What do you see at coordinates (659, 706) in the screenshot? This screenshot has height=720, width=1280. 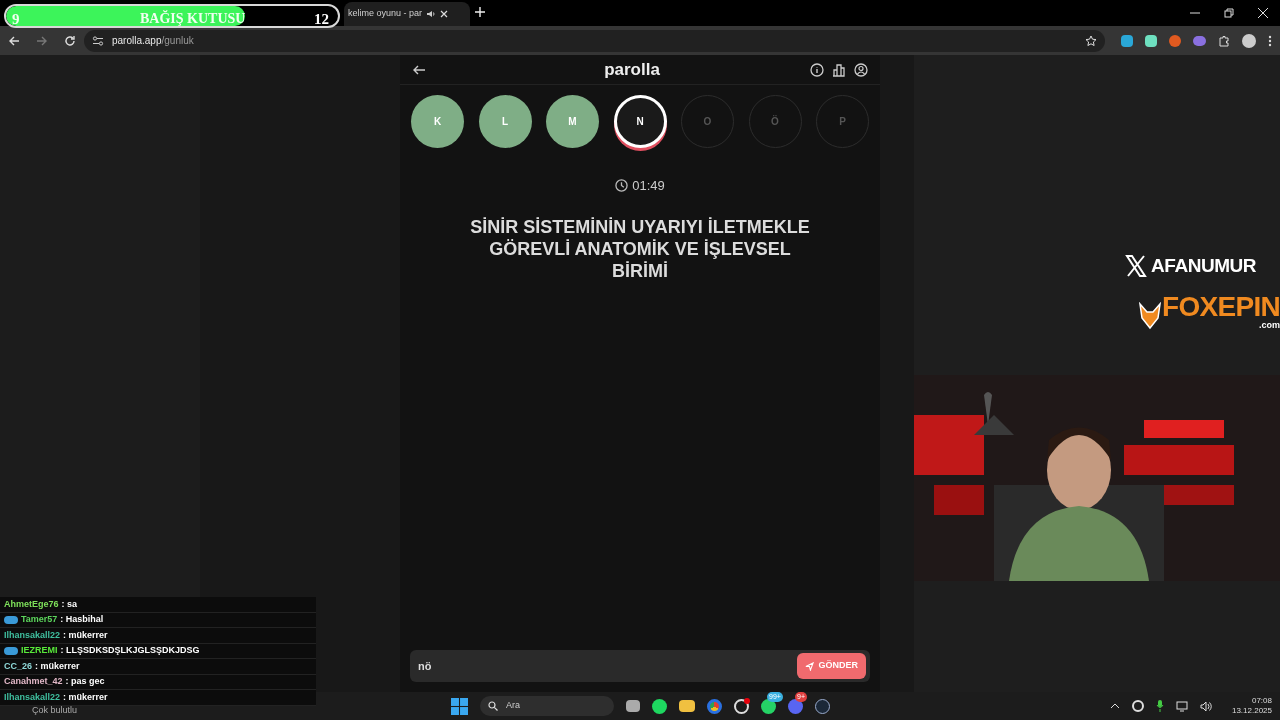 I see `music-app-icon` at bounding box center [659, 706].